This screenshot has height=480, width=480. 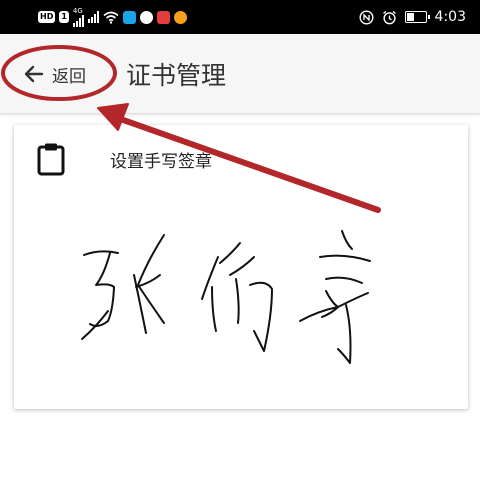 What do you see at coordinates (163, 17) in the screenshot?
I see `red-app-icon` at bounding box center [163, 17].